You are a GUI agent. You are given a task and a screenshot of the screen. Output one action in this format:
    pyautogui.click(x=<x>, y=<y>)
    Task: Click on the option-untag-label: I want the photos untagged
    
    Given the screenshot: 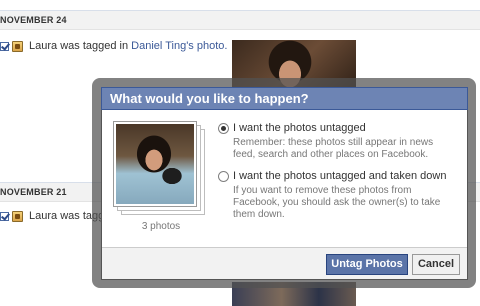 What is the action you would take?
    pyautogui.click(x=299, y=128)
    